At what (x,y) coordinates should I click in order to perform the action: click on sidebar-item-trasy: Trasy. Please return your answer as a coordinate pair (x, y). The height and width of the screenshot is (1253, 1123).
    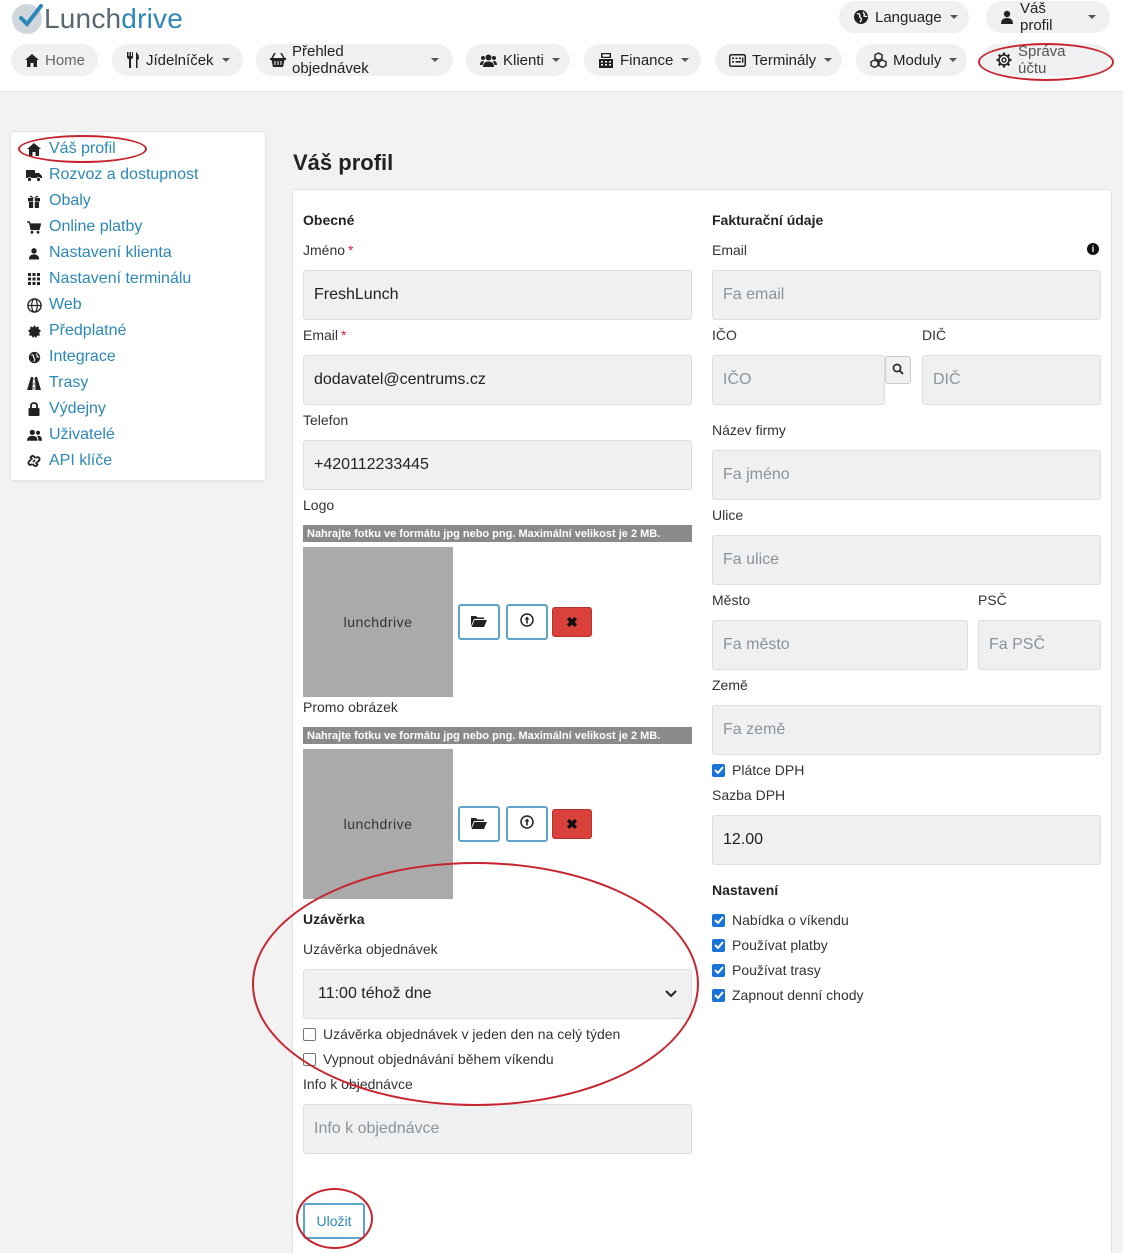
    Looking at the image, I should click on (57, 383).